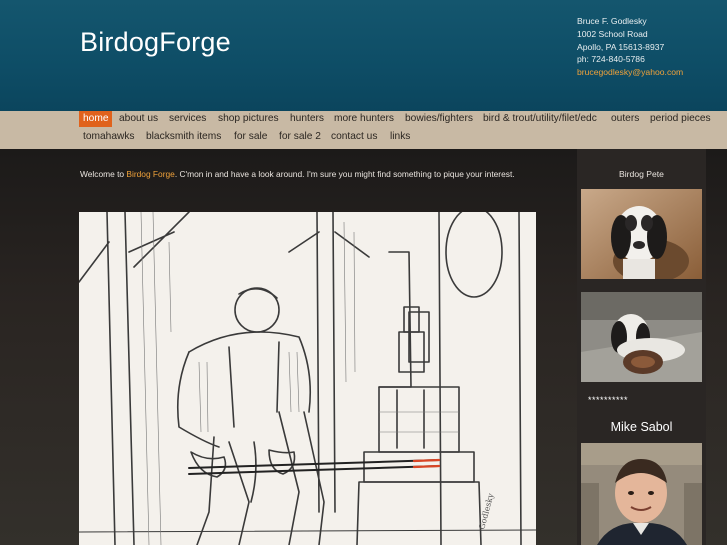 The image size is (727, 545). I want to click on dog-photo-1-svg, so click(641, 234).